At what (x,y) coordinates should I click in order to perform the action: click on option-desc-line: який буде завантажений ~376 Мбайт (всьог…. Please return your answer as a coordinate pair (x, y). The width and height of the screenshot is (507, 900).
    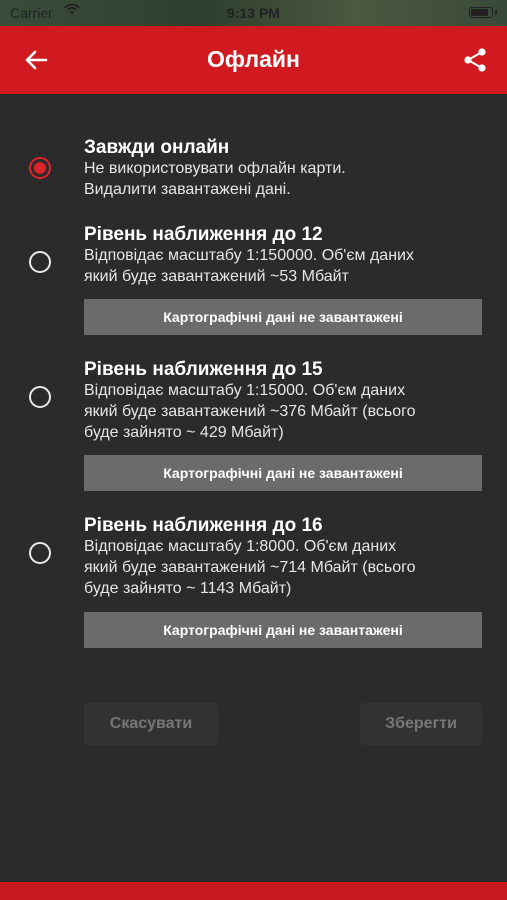
    Looking at the image, I should click on (250, 411).